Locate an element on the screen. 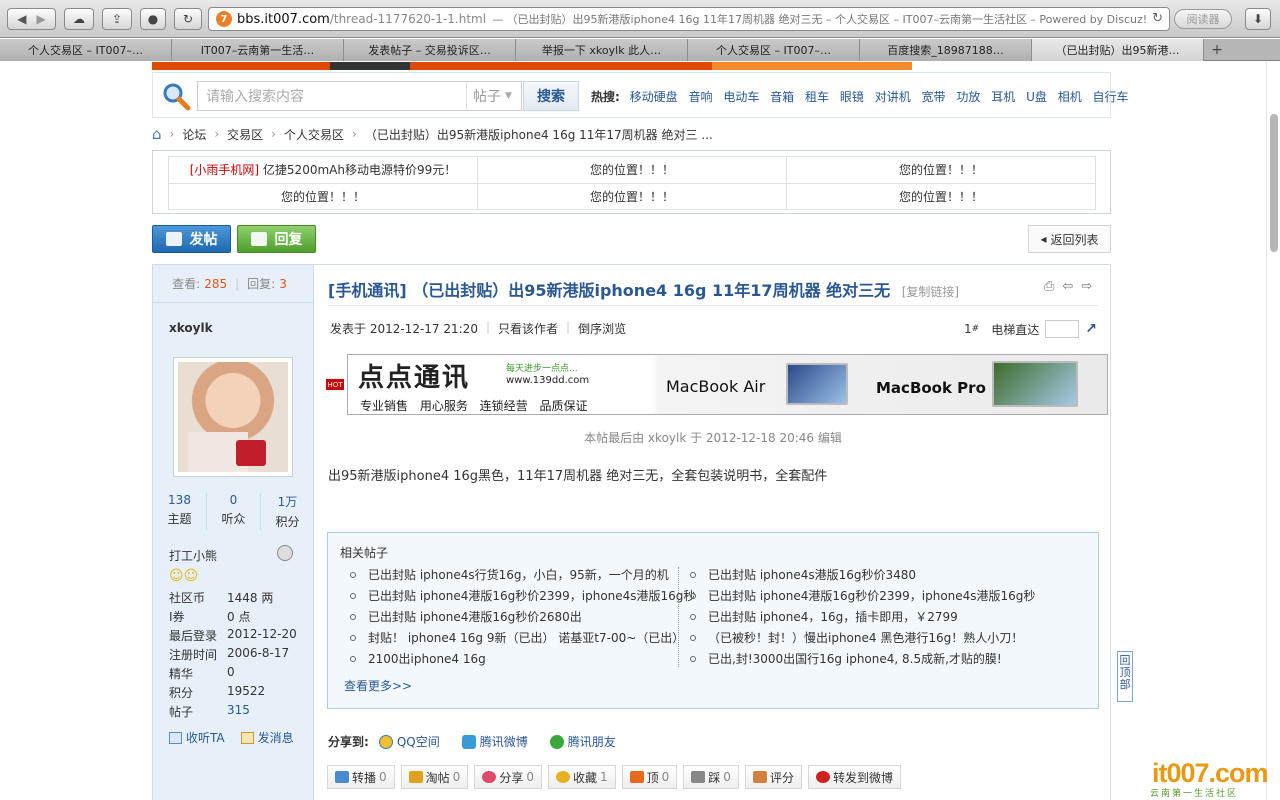 This screenshot has height=800, width=1280. share-tencent-weibo: 腾讯微博 is located at coordinates (499, 741).